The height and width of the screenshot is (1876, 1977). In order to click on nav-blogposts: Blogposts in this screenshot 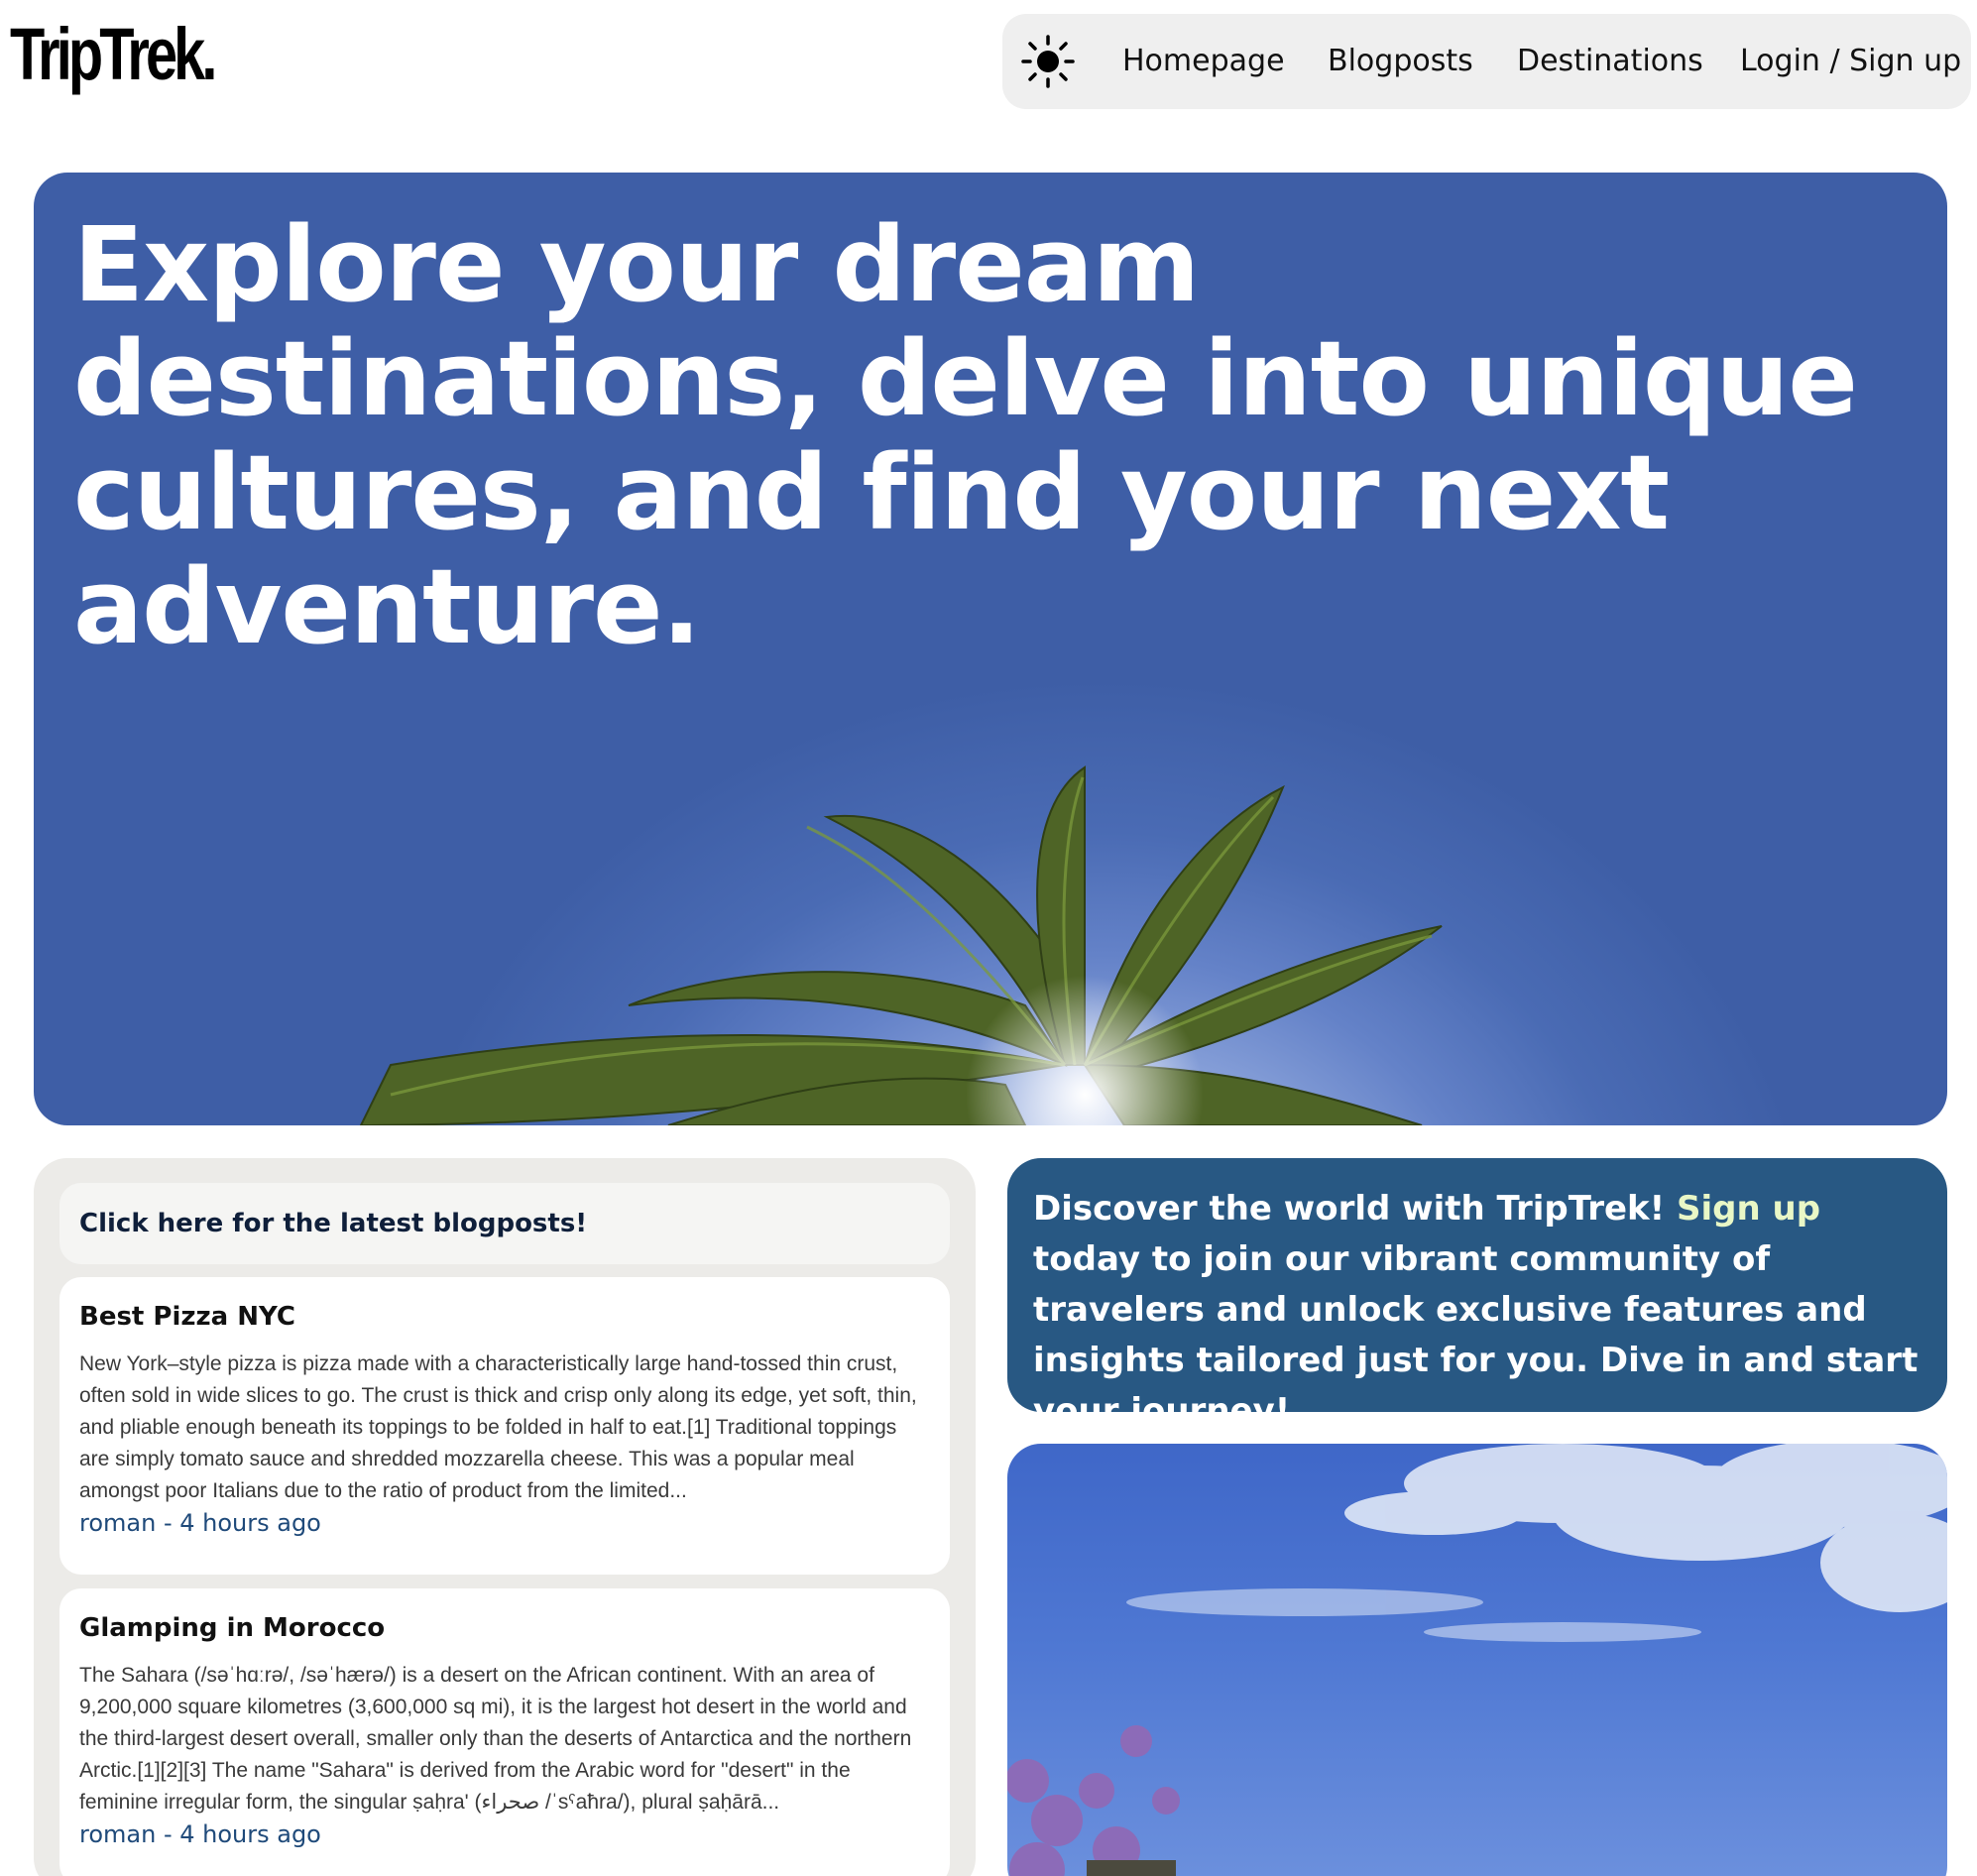, I will do `click(1400, 61)`.